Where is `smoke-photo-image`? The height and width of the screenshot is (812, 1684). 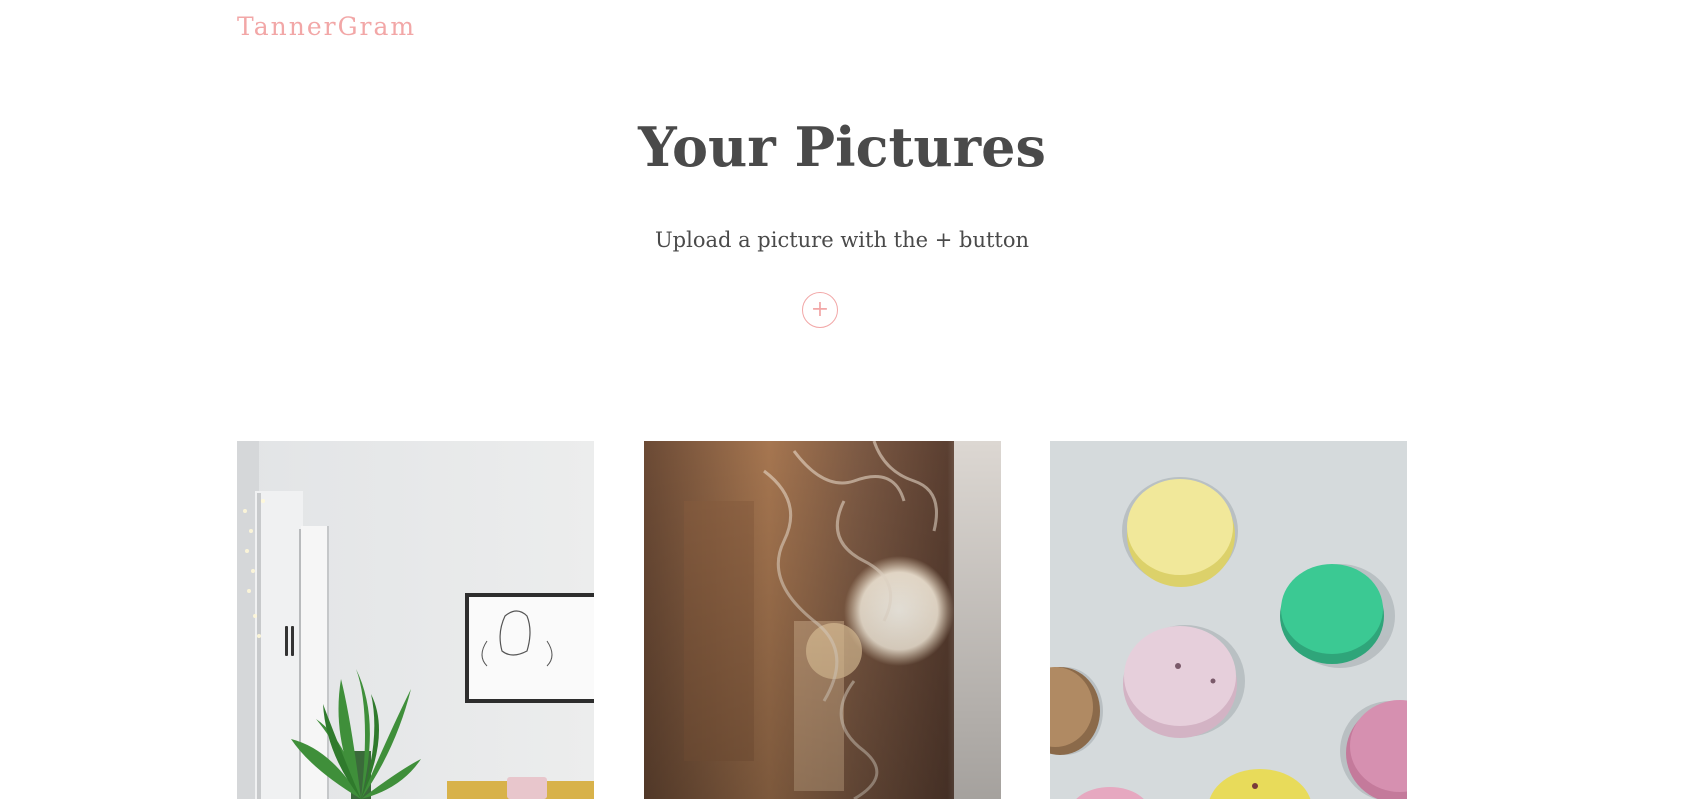 smoke-photo-image is located at coordinates (822, 620).